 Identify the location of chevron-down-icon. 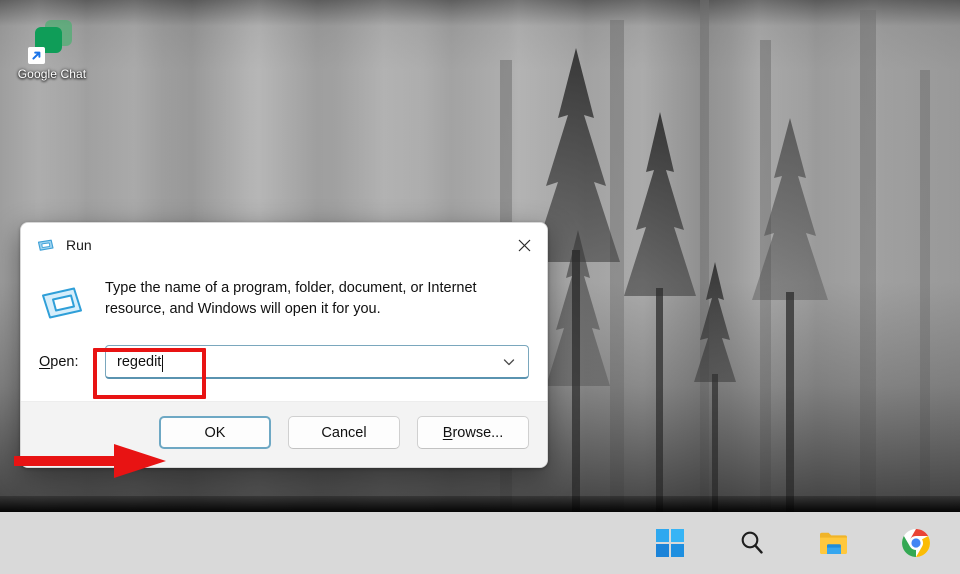
(509, 362).